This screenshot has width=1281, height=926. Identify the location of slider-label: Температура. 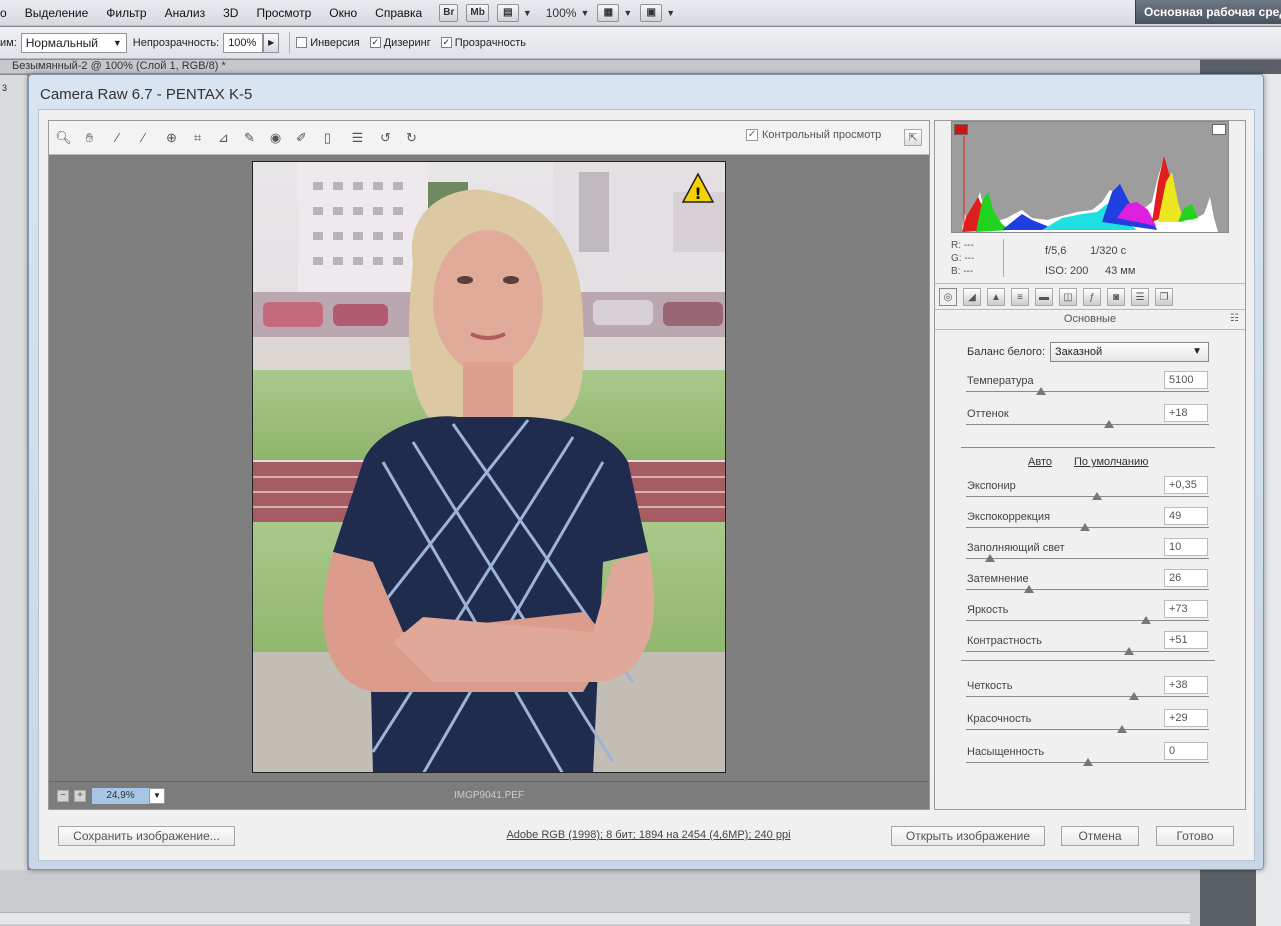
(1000, 381).